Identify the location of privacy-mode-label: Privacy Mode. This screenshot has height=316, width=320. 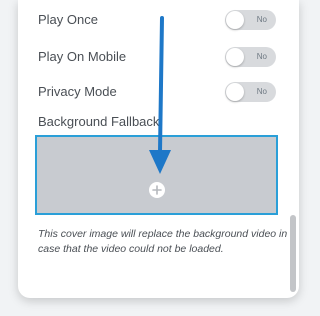
(77, 91).